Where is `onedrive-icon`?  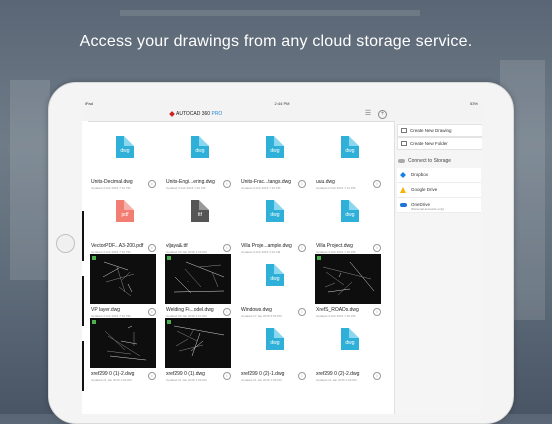 onedrive-icon is located at coordinates (403, 205).